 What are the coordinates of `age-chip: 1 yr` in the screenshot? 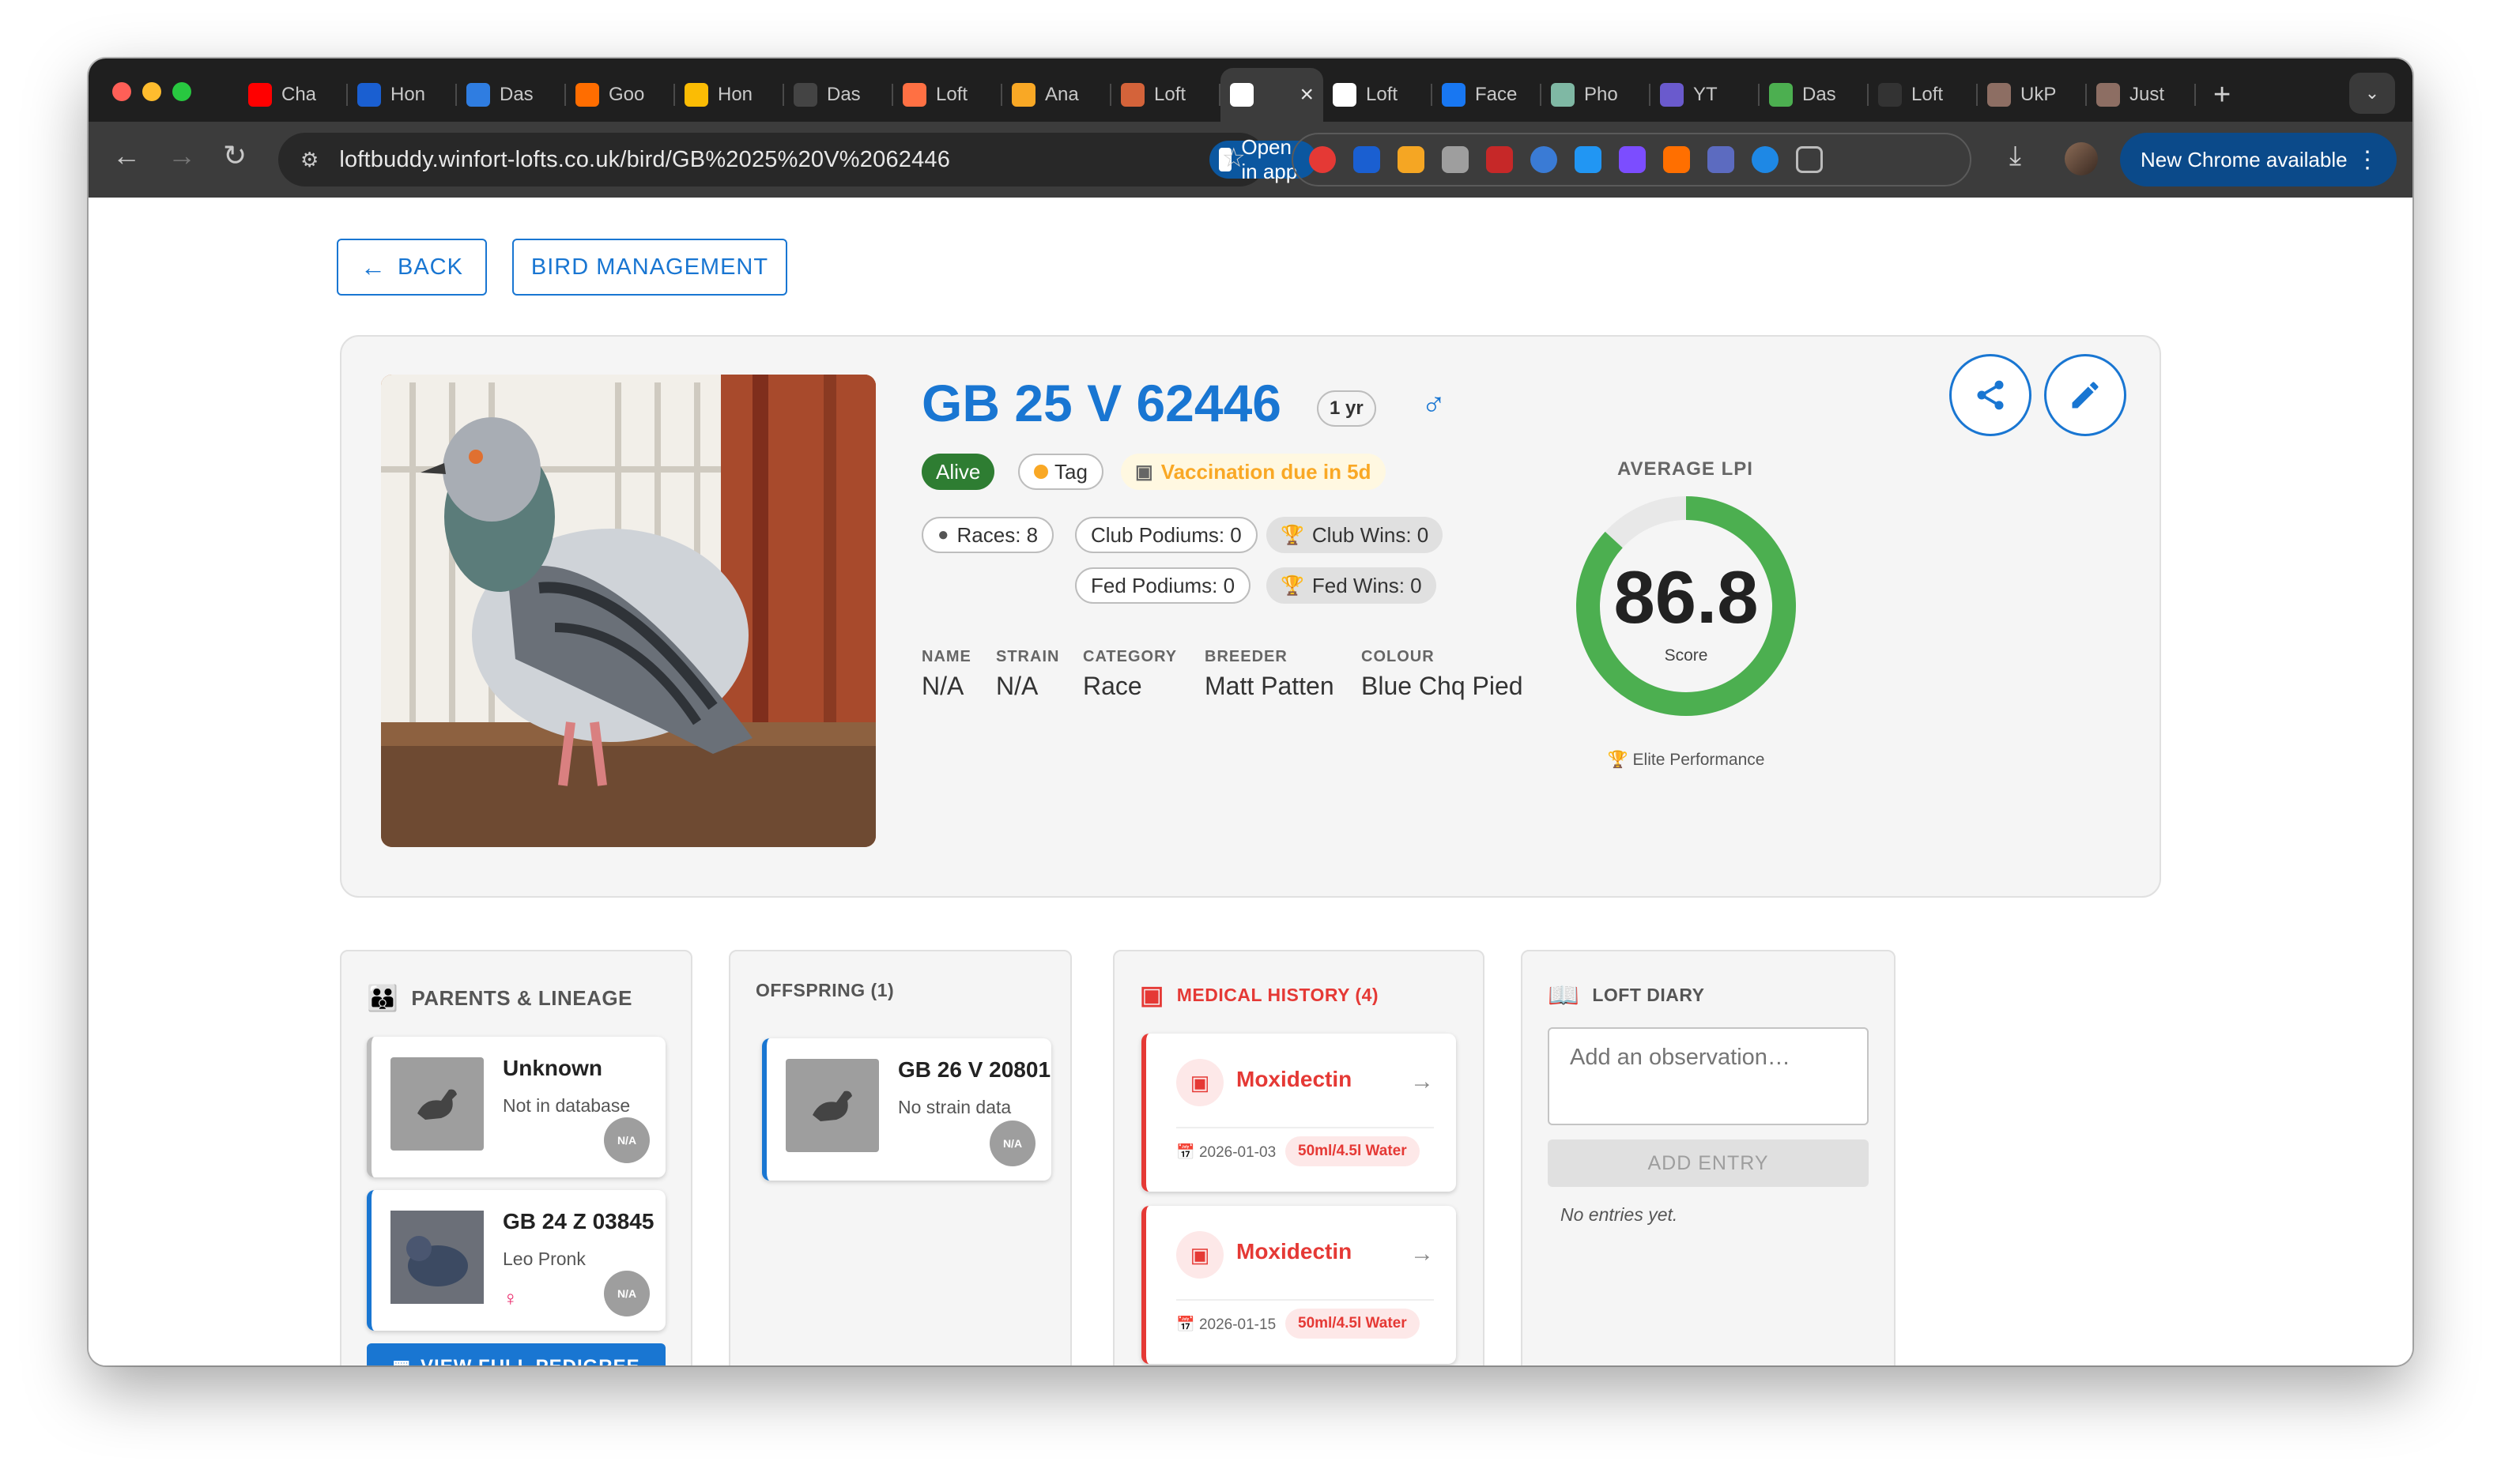 It's located at (1346, 408).